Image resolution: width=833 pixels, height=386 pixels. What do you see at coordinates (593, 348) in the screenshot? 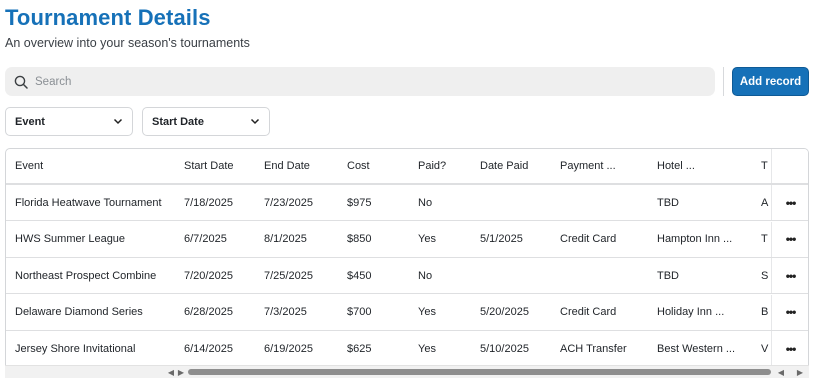
I see `cell-payment: ACH Transfer` at bounding box center [593, 348].